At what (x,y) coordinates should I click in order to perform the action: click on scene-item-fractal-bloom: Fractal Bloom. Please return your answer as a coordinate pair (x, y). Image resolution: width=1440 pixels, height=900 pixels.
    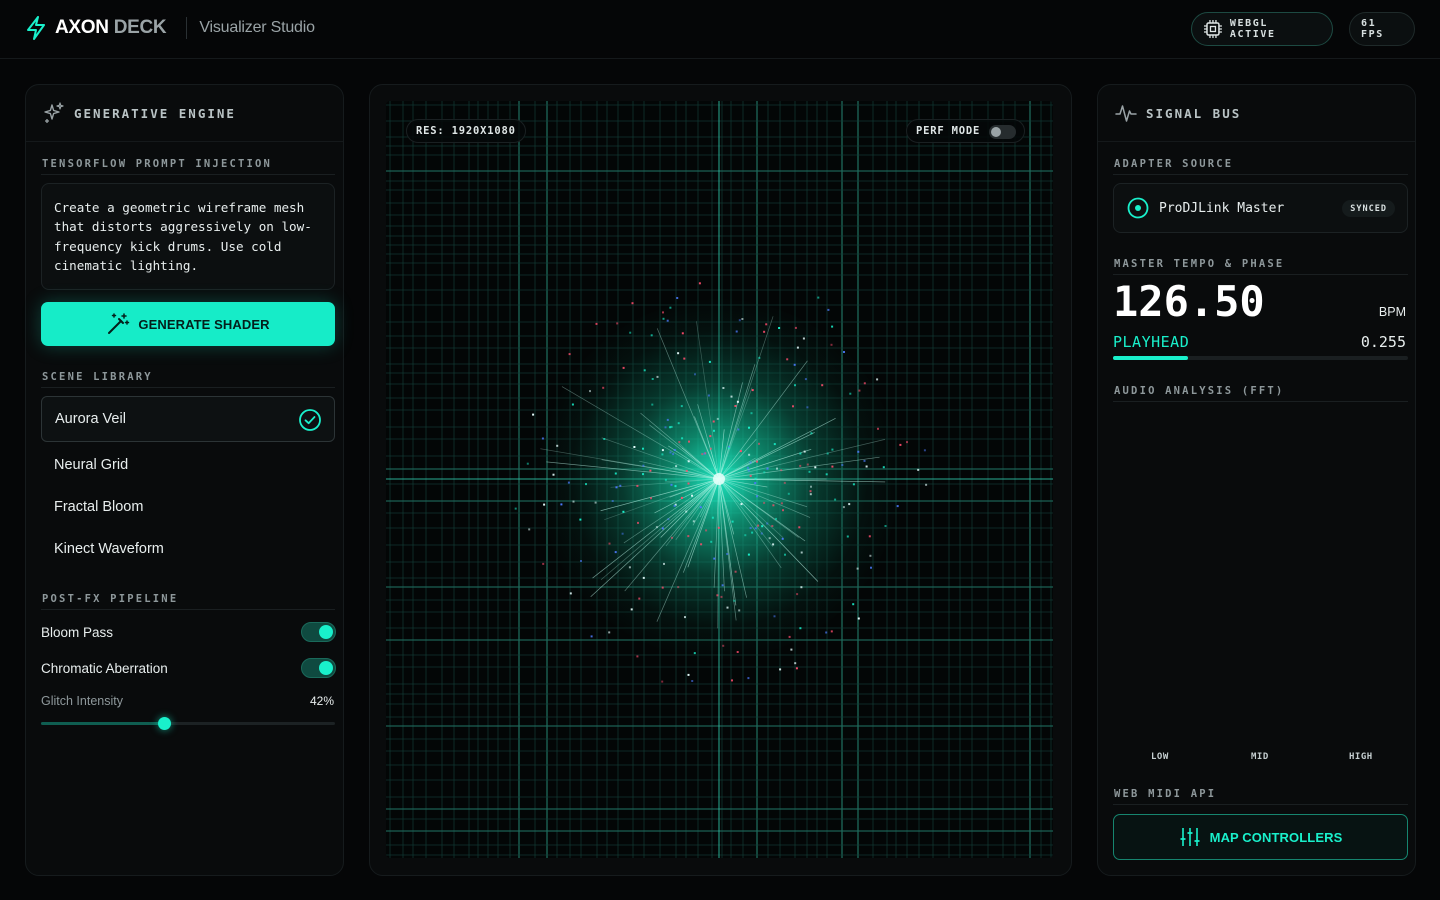
    Looking at the image, I should click on (188, 507).